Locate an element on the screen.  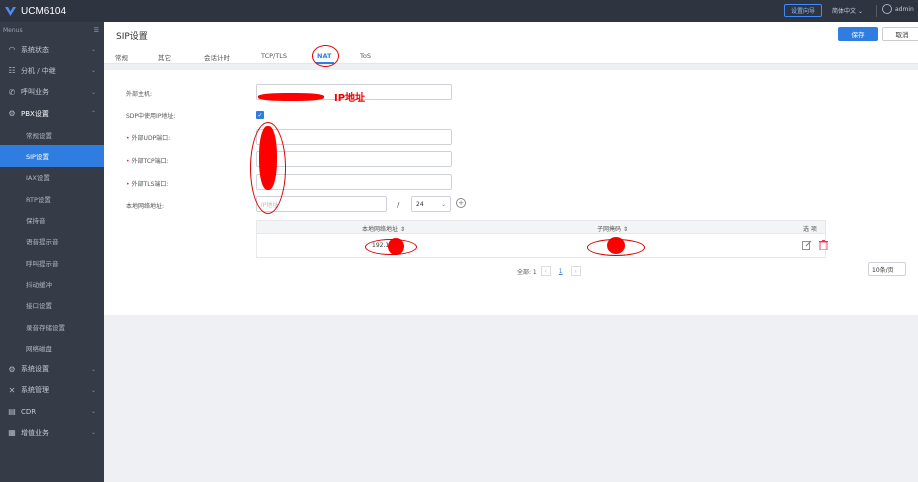
phone-icon: ✆ is located at coordinates (12, 92).